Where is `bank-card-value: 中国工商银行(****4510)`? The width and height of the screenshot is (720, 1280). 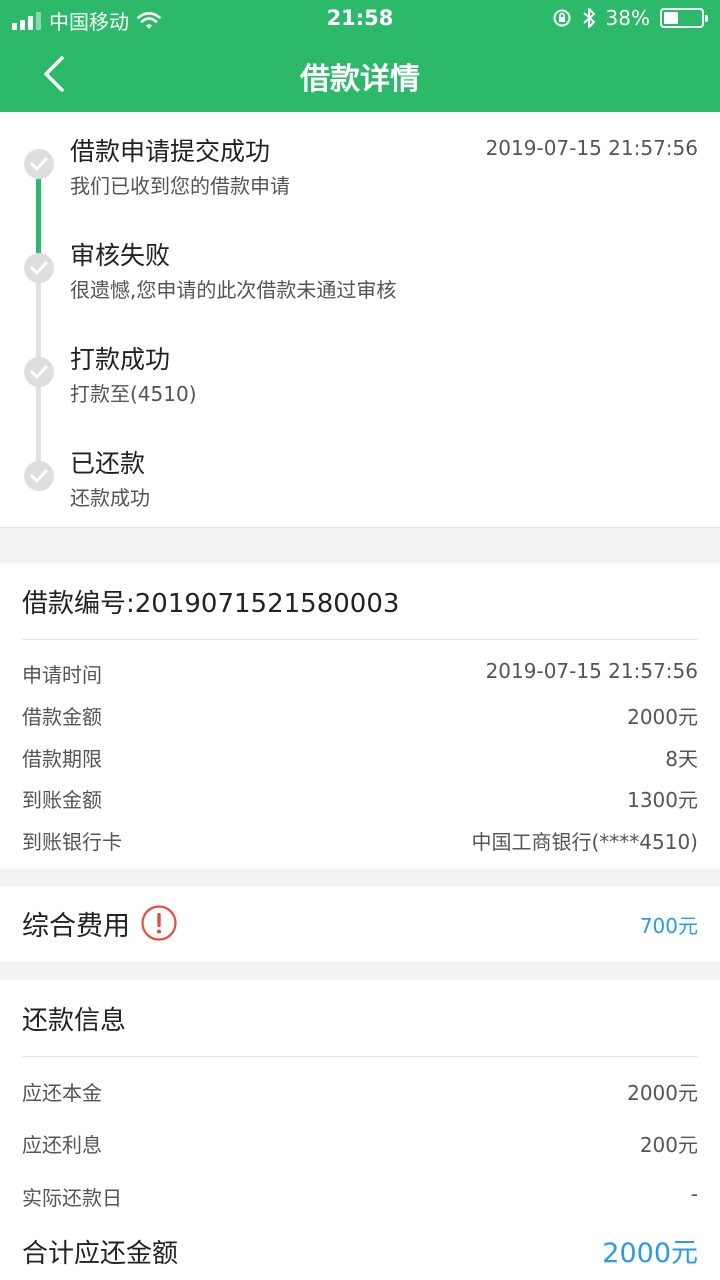
bank-card-value: 中国工商银行(****4510) is located at coordinates (584, 842).